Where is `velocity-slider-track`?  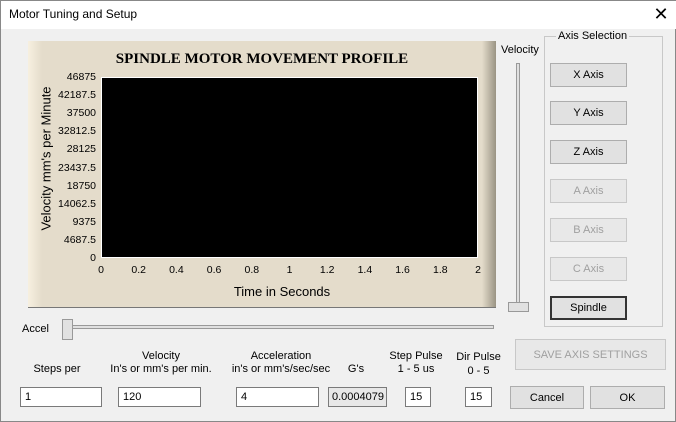 velocity-slider-track is located at coordinates (518, 185).